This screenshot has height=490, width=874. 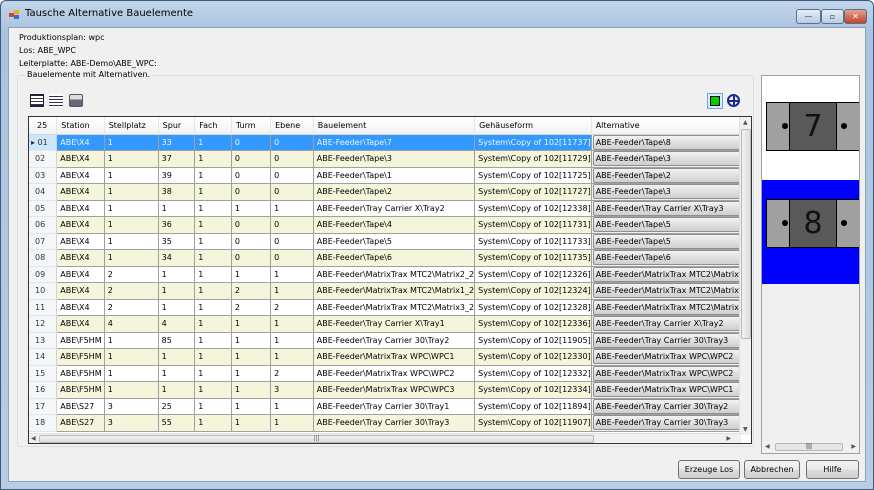 I want to click on cell-bauelement: ABE-Feeder\MatrixTrax MTC2\Matrix2_2, so click(x=394, y=274).